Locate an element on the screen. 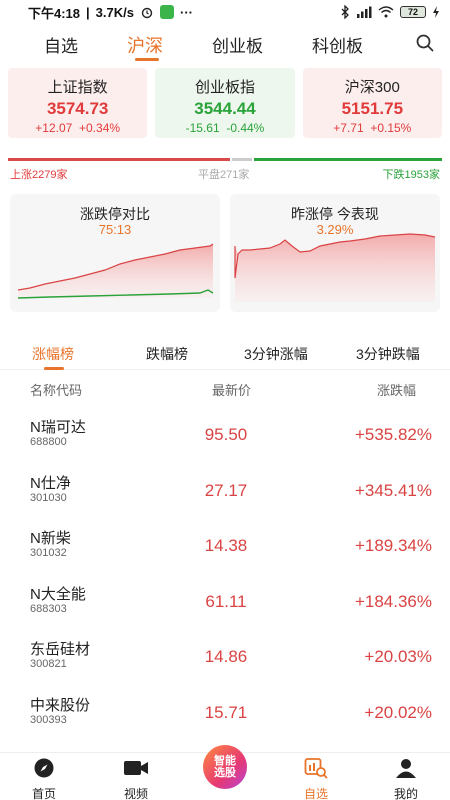  breadth-flat-segment is located at coordinates (242, 159).